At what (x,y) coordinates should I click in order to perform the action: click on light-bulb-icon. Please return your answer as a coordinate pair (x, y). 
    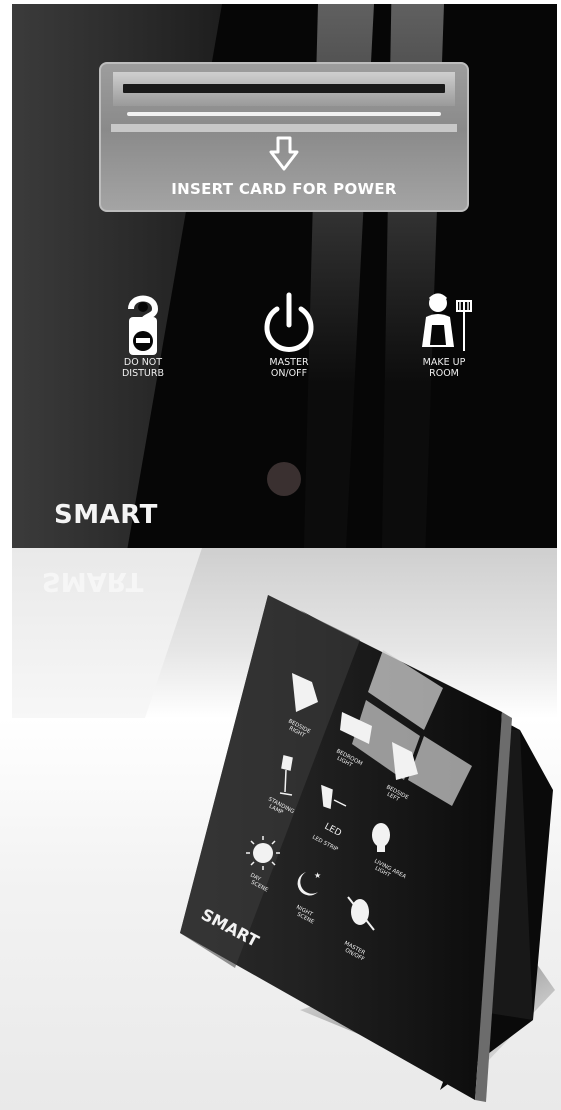
    Looking at the image, I should click on (381, 835).